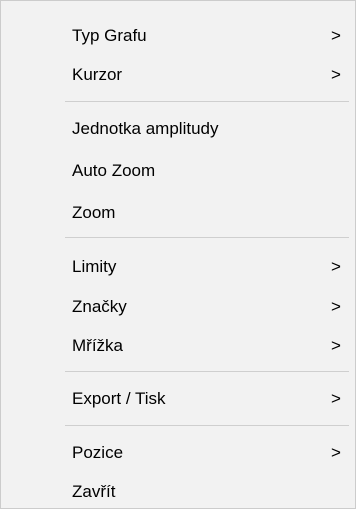 This screenshot has width=357, height=511. What do you see at coordinates (94, 266) in the screenshot?
I see `menu-item-label: Limity` at bounding box center [94, 266].